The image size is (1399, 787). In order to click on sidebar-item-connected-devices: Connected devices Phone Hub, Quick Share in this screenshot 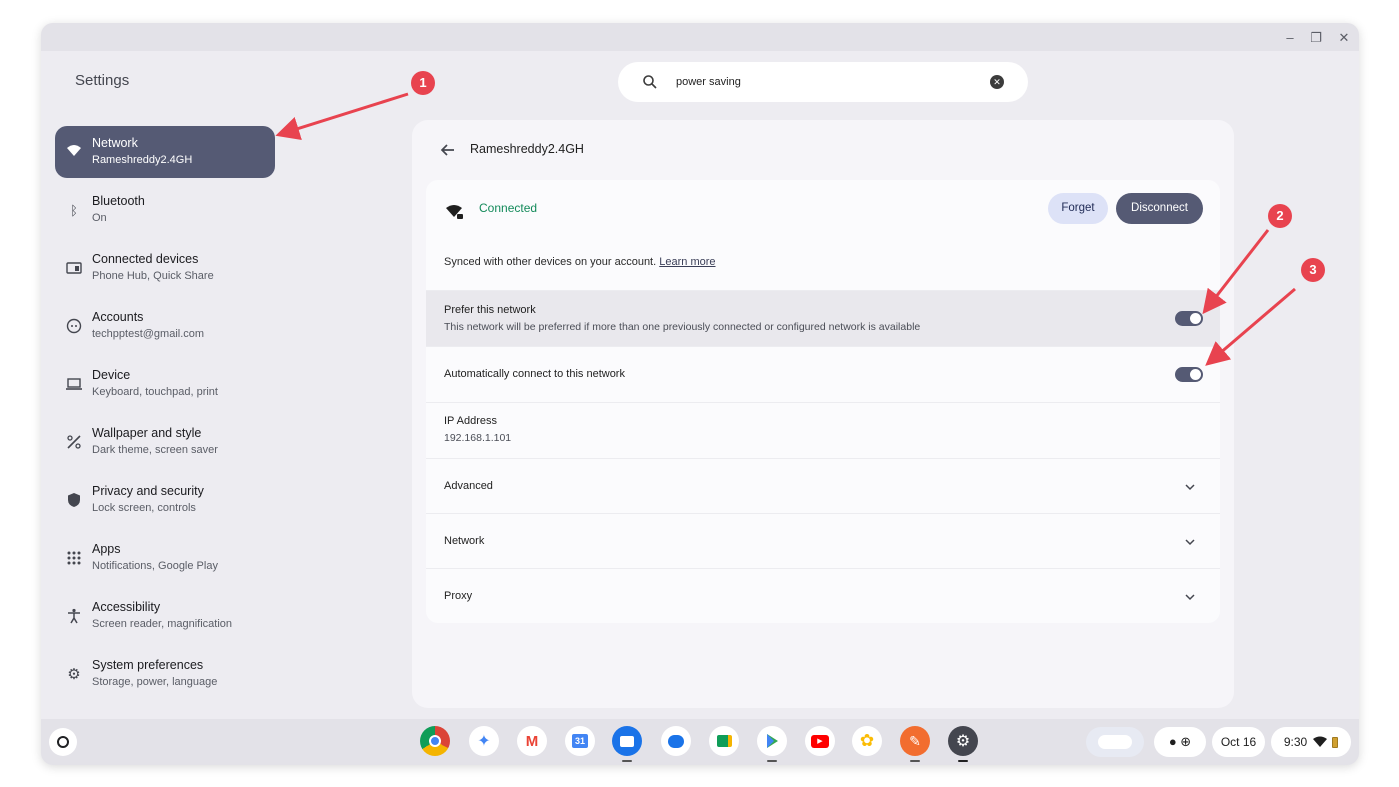, I will do `click(165, 271)`.